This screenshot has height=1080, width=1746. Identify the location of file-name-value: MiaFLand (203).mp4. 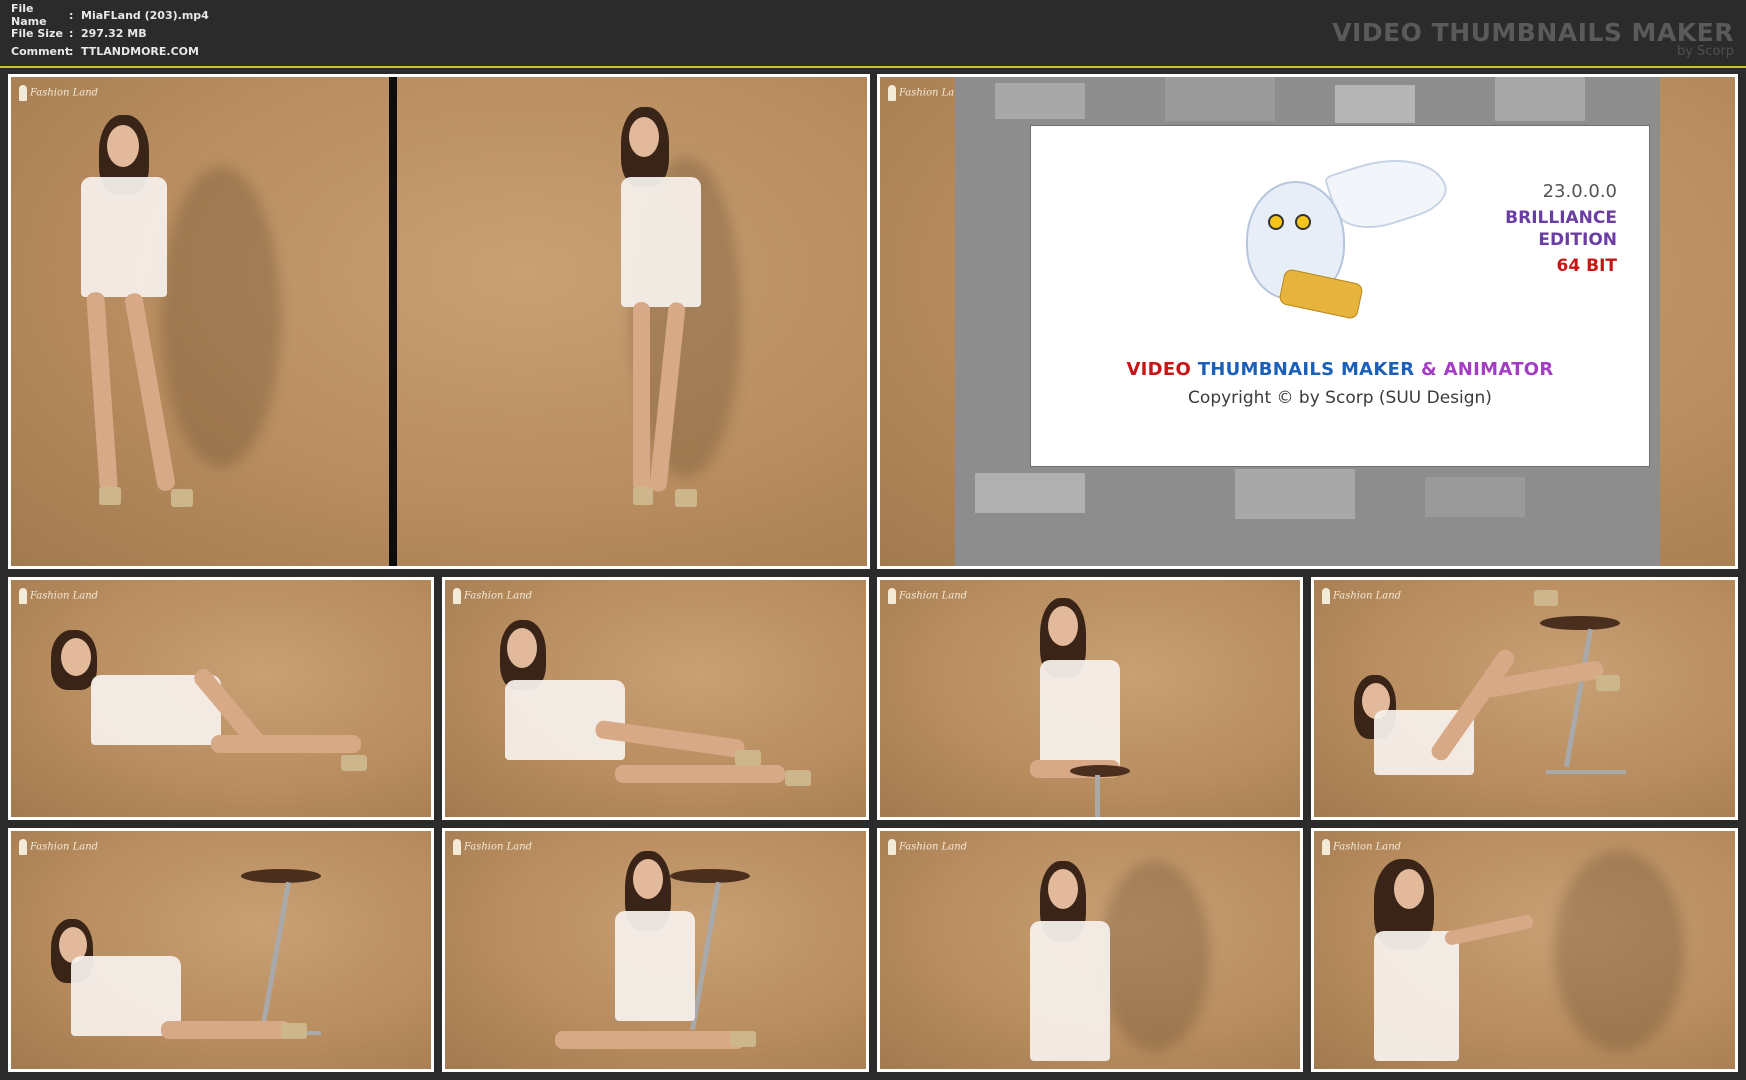
(145, 15).